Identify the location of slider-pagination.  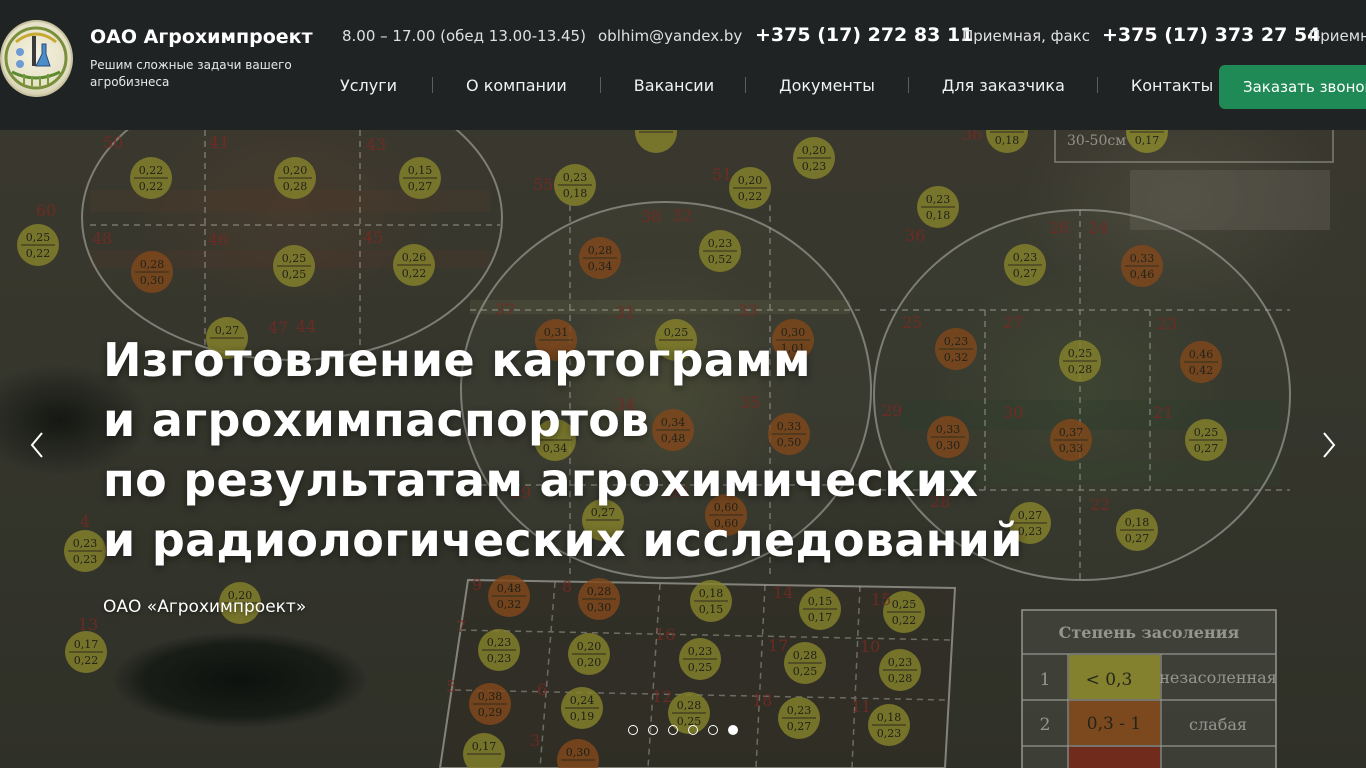
(683, 730).